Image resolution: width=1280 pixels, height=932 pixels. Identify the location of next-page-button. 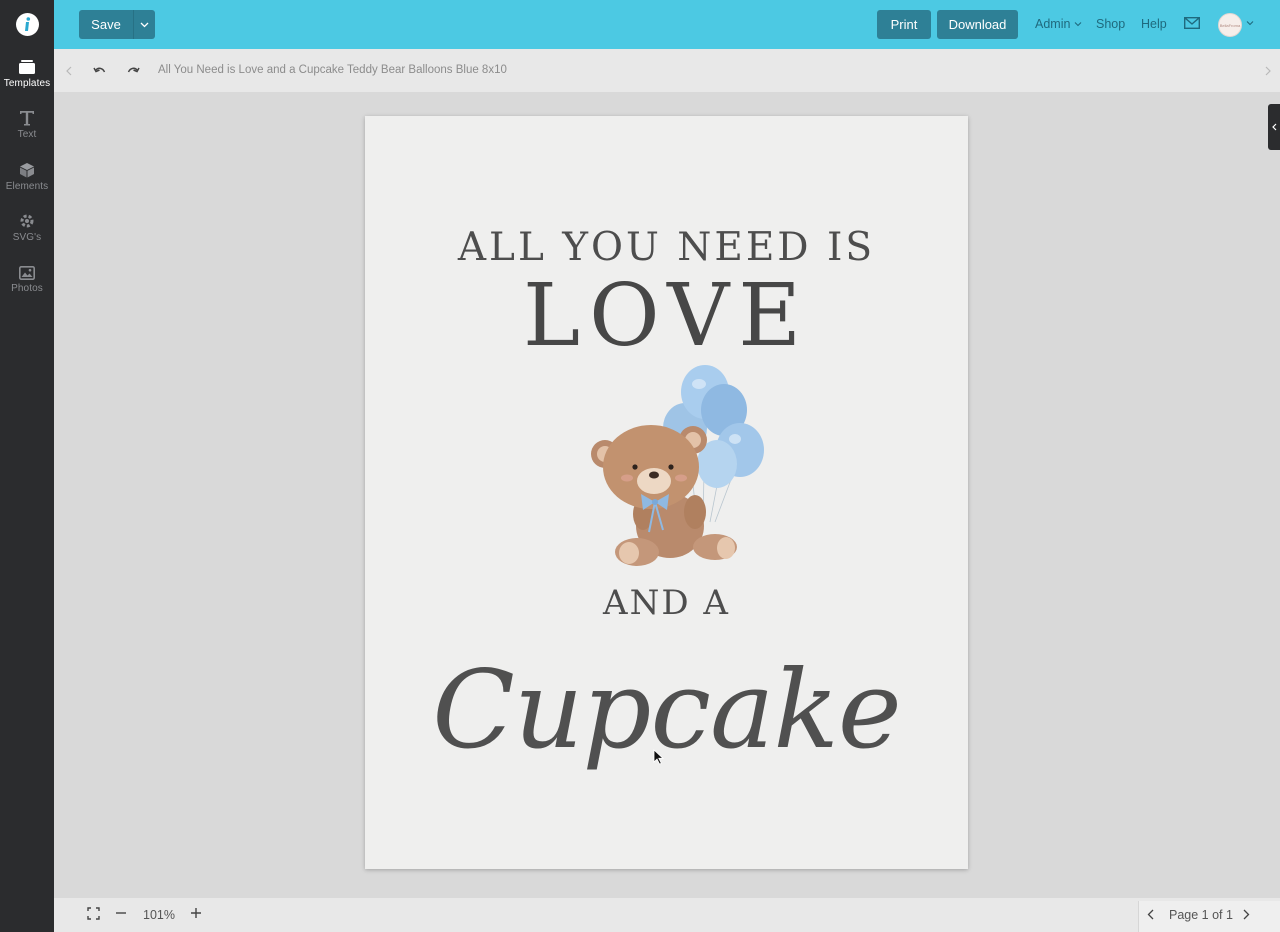
(1246, 914).